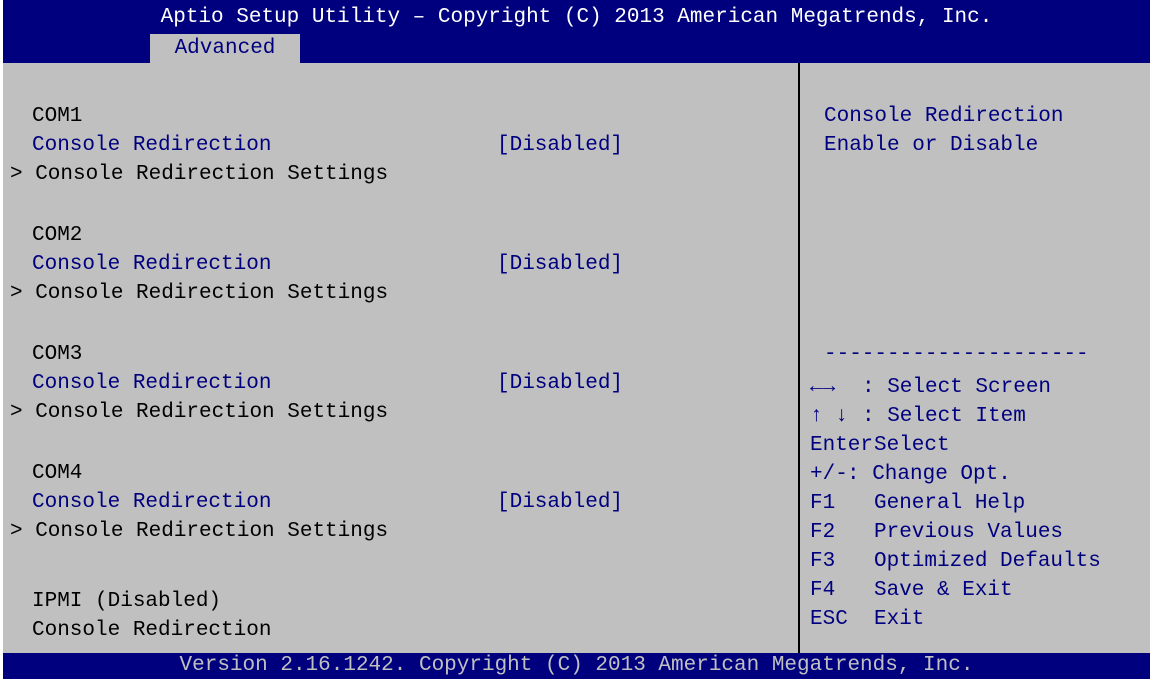 This screenshot has width=1151, height=679. Describe the element at coordinates (560, 503) in the screenshot. I see `com4-console-redirection-value: [Disabled]` at that location.